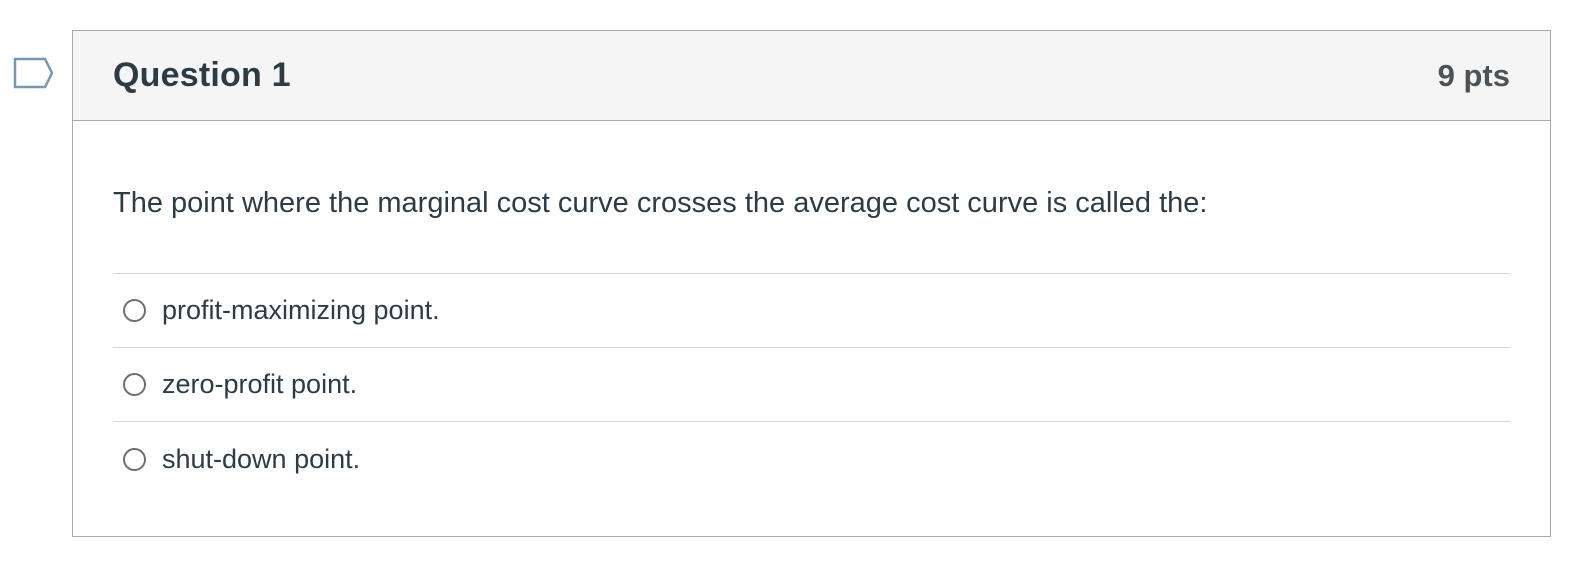 This screenshot has height=586, width=1590. What do you see at coordinates (1473, 75) in the screenshot?
I see `question-points: 9 pts` at bounding box center [1473, 75].